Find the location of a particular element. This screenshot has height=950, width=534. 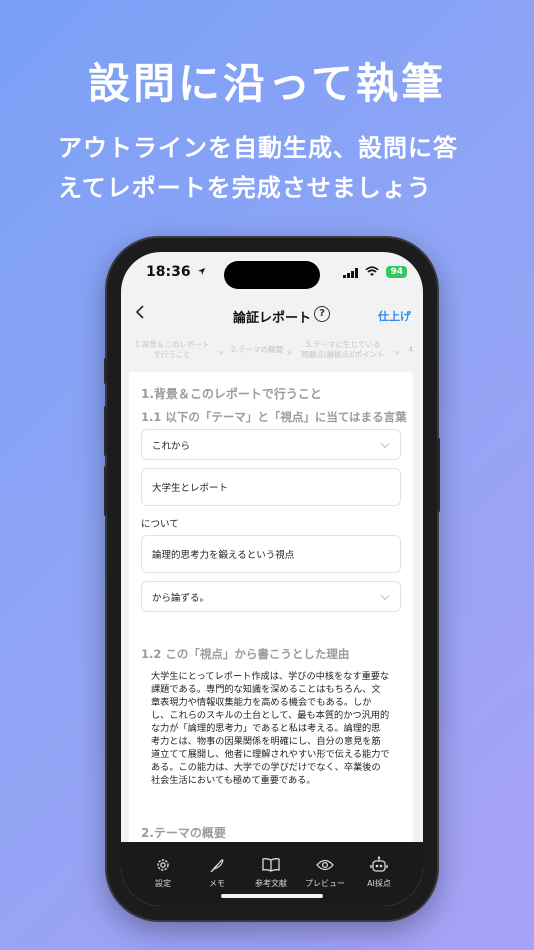

tab-ai-scoring: AI採点 is located at coordinates (379, 872).